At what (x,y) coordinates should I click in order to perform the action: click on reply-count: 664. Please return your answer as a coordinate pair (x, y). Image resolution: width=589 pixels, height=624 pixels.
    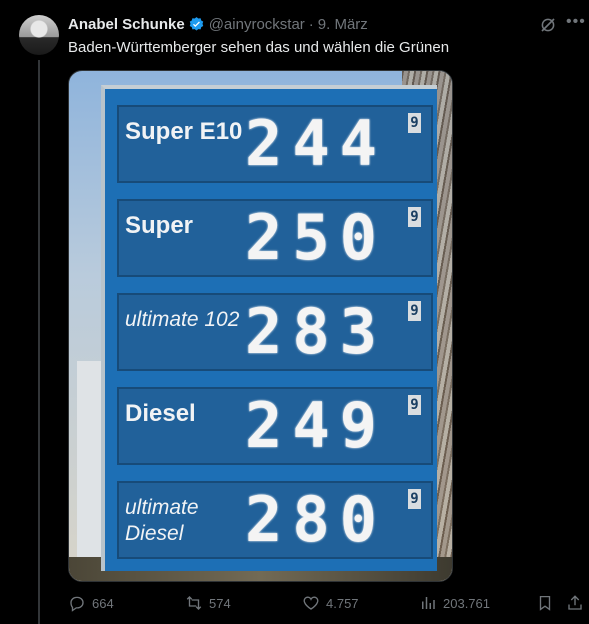
    Looking at the image, I should click on (103, 603).